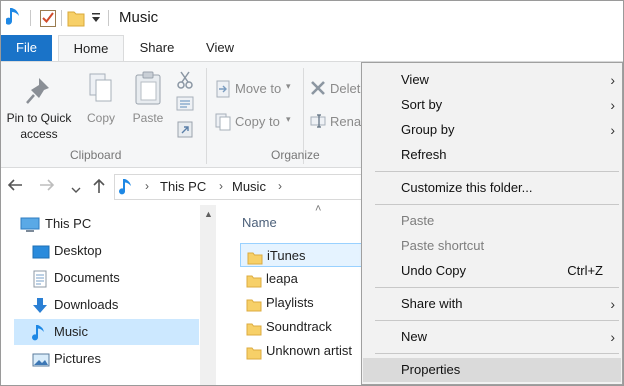 The image size is (624, 386). I want to click on address-bar: › This PC › Music ›, so click(244, 187).